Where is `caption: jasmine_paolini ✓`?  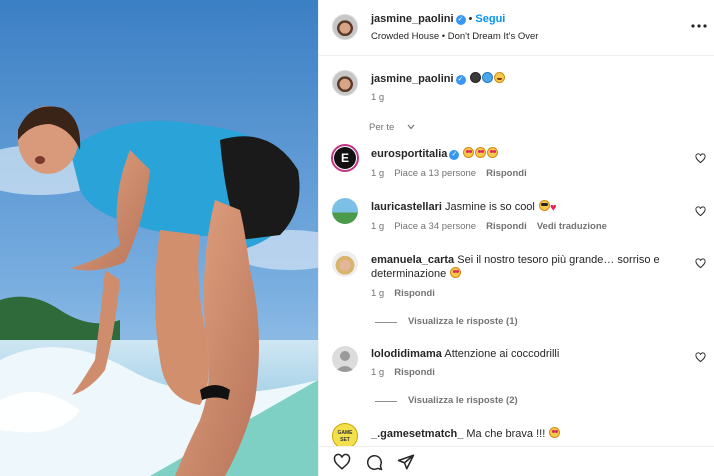
caption: jasmine_paolini ✓ is located at coordinates (438, 78).